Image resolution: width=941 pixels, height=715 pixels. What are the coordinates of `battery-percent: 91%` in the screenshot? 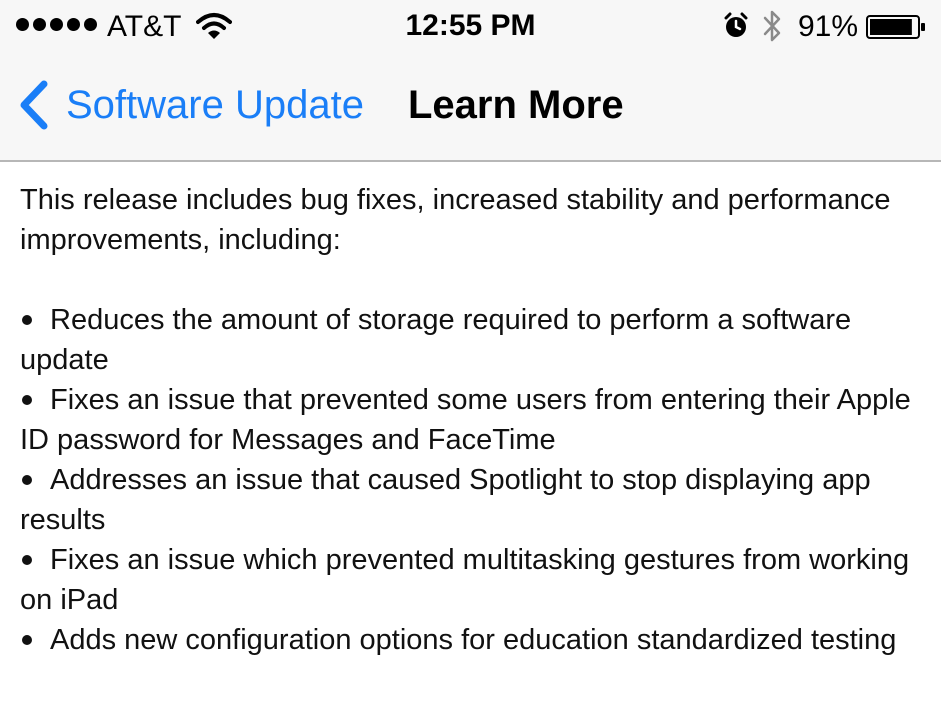 It's located at (828, 26).